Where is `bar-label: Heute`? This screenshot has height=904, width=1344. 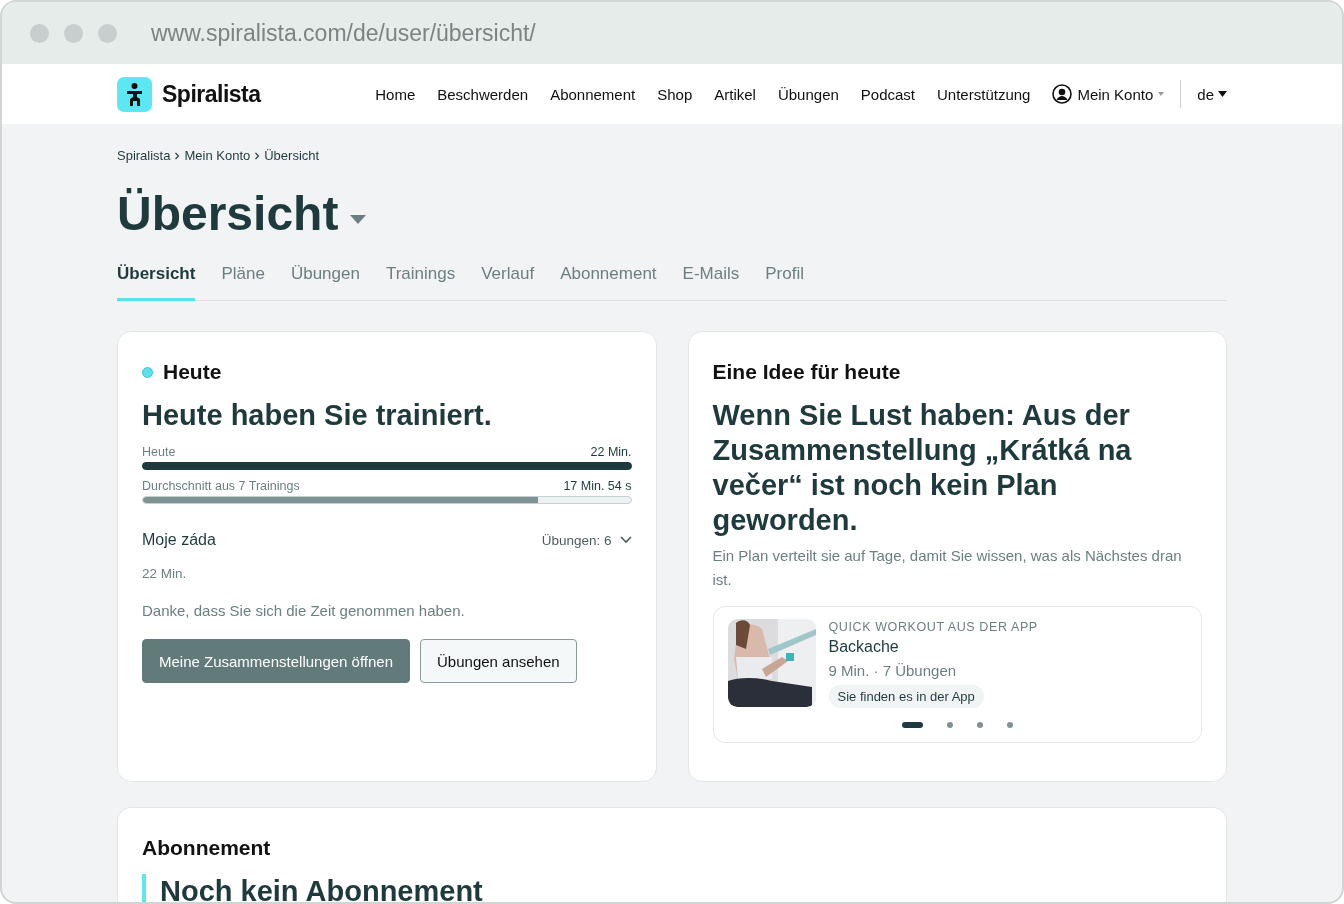 bar-label: Heute is located at coordinates (159, 452).